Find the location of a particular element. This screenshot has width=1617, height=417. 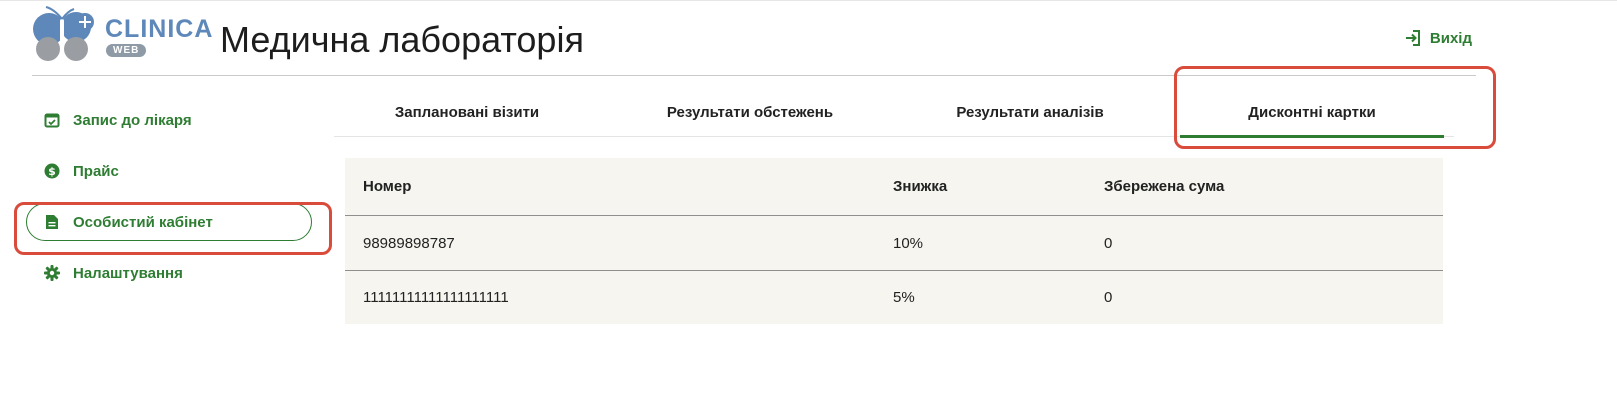

tab-discount-cards: Дисконтні картки is located at coordinates (1312, 112).